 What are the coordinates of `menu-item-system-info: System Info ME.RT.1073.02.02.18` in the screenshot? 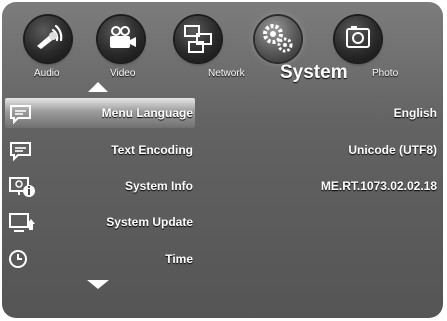 It's located at (222, 186).